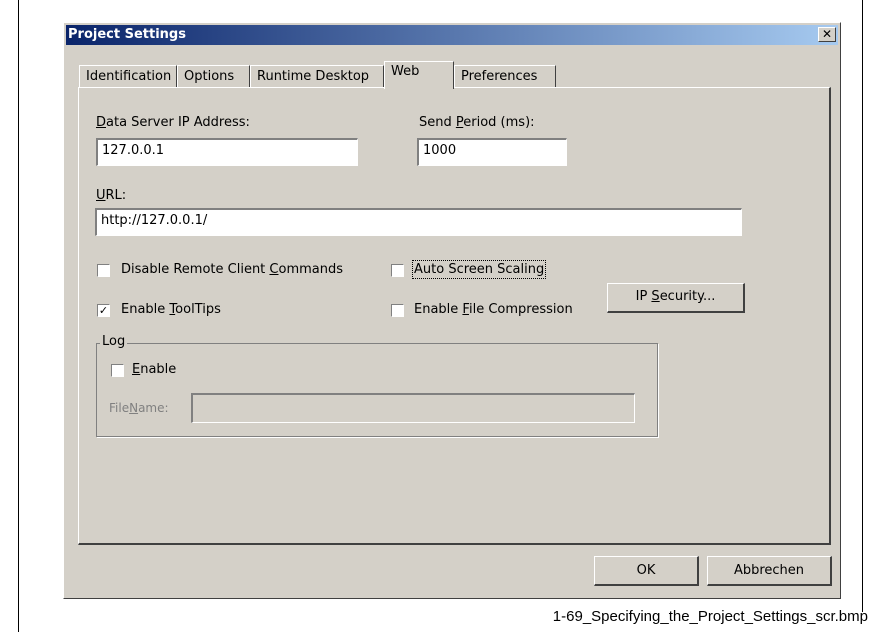  I want to click on close-icon: ✕, so click(827, 34).